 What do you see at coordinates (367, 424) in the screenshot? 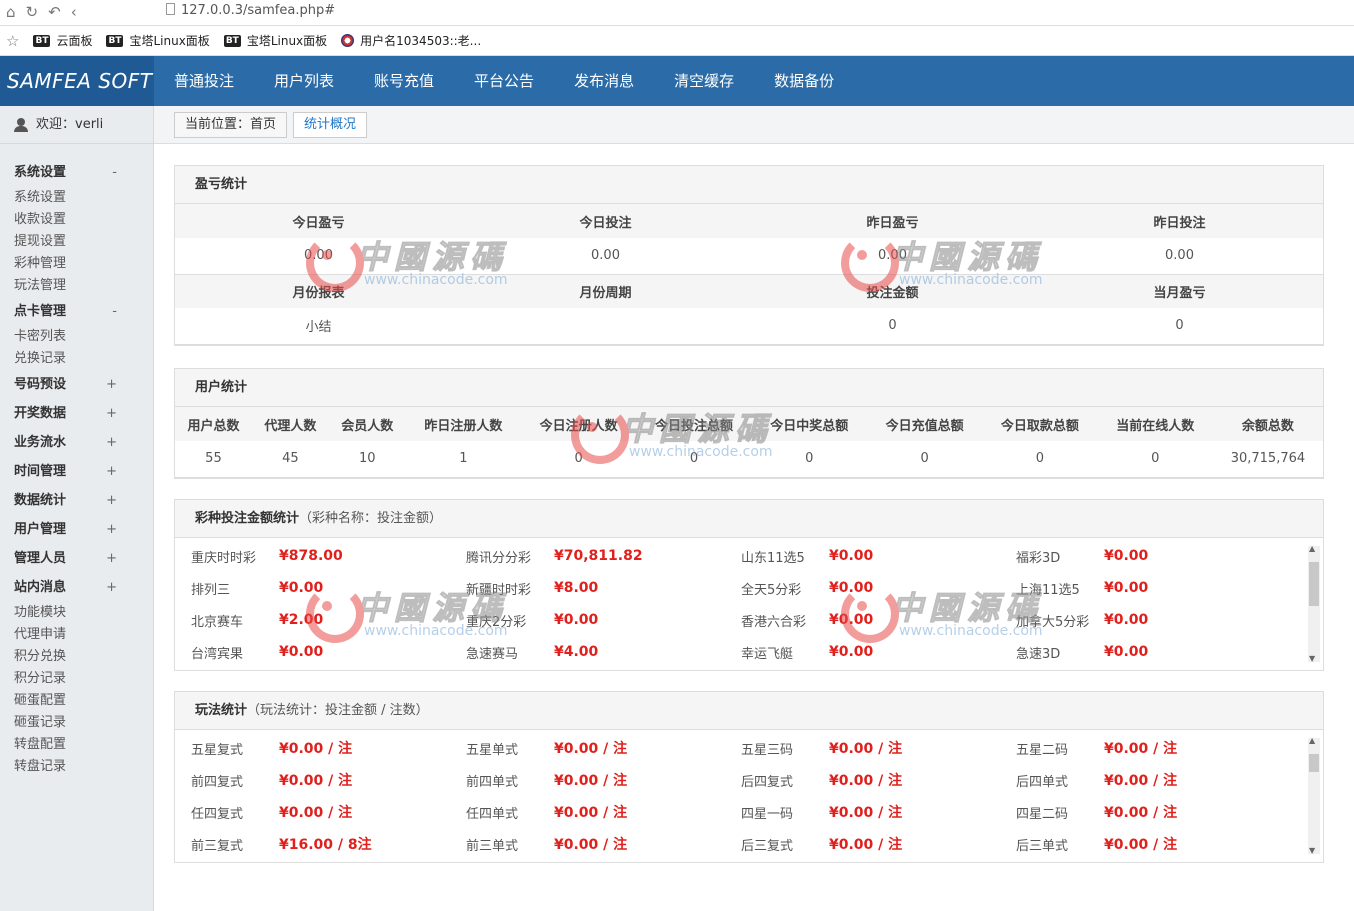
I see `table-header: 会员人数` at bounding box center [367, 424].